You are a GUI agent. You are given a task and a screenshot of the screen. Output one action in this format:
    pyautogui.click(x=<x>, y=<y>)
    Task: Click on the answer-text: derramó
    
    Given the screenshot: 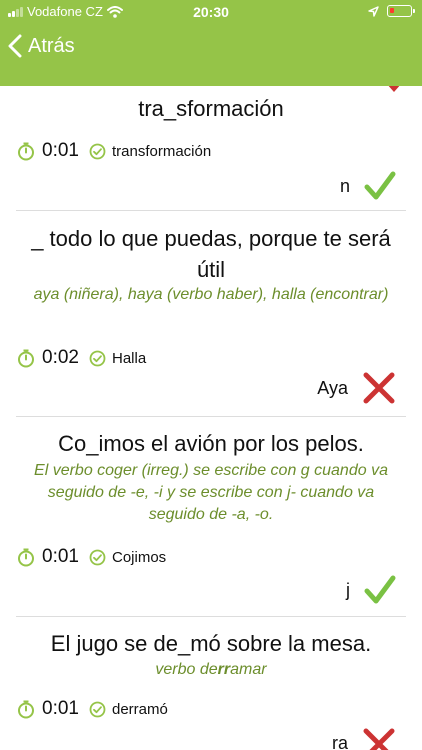 What is the action you would take?
    pyautogui.click(x=139, y=709)
    